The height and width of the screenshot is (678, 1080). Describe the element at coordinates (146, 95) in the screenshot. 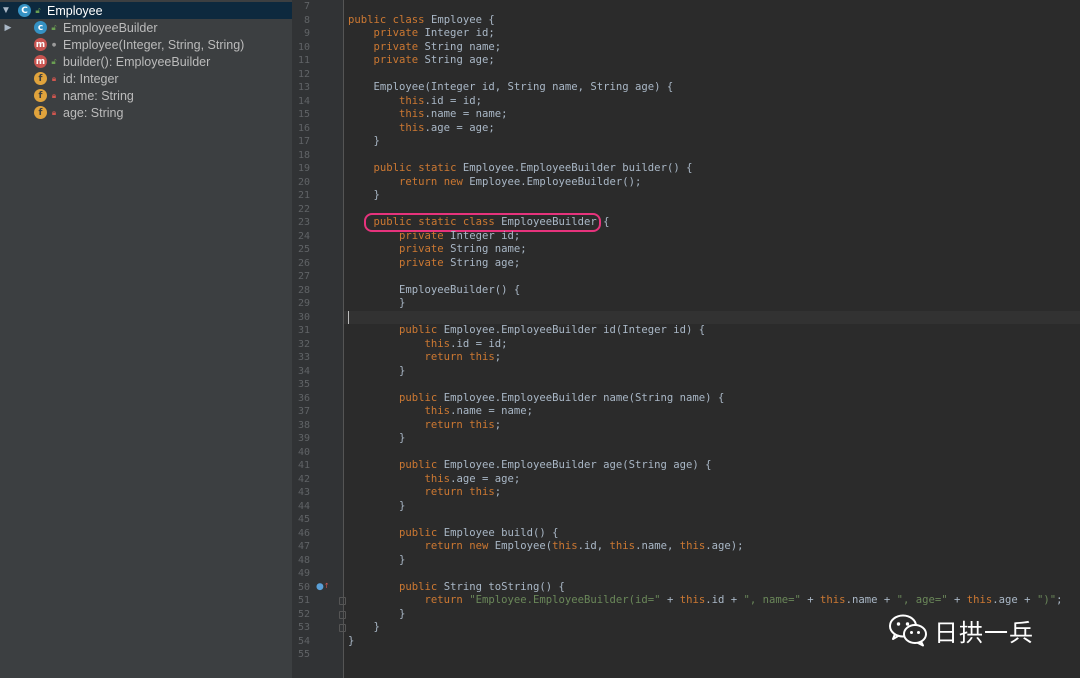

I see `tree-item: f 🔒︎ name: String` at that location.